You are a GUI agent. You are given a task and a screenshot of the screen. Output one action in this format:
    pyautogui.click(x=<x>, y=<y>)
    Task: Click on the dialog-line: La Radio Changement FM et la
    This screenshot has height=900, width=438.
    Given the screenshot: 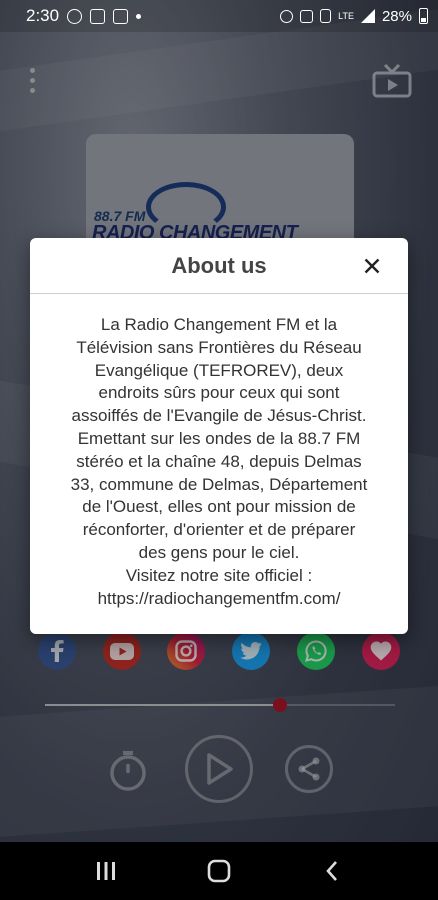 What is the action you would take?
    pyautogui.click(x=219, y=324)
    